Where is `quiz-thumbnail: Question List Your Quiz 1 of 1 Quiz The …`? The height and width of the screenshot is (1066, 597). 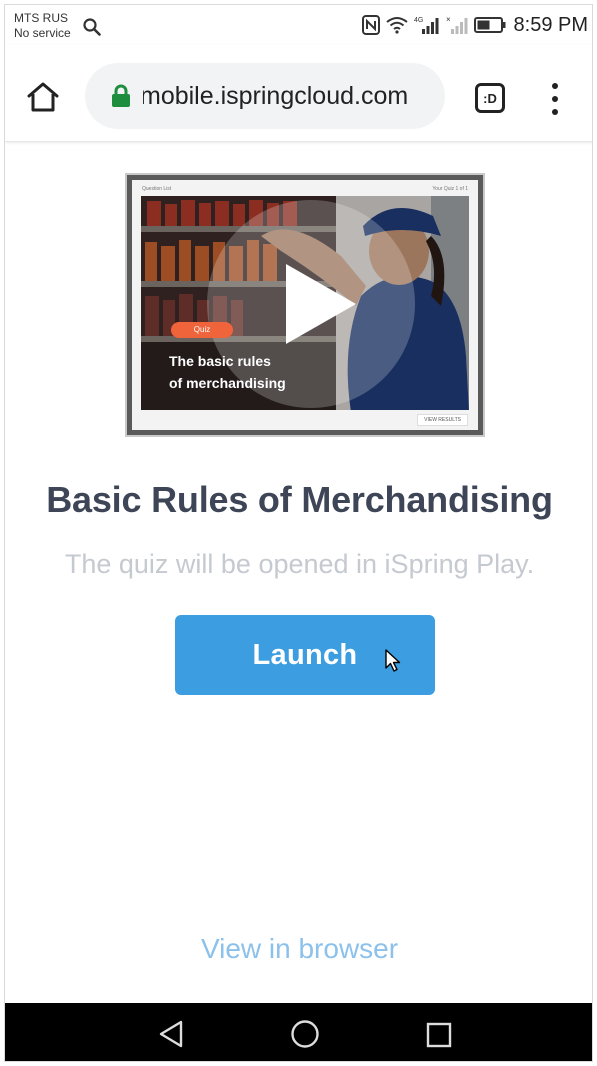 quiz-thumbnail: Question List Your Quiz 1 of 1 Quiz The … is located at coordinates (305, 305).